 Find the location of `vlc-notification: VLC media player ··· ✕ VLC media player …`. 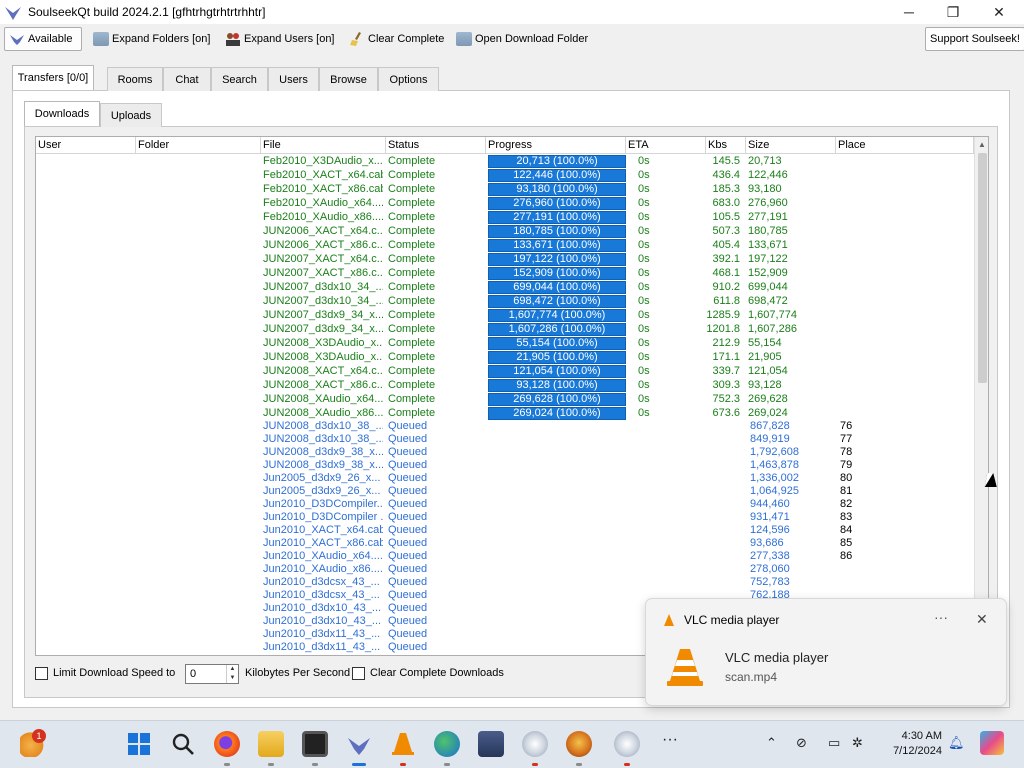

vlc-notification: VLC media player ··· ✕ VLC media player … is located at coordinates (826, 652).